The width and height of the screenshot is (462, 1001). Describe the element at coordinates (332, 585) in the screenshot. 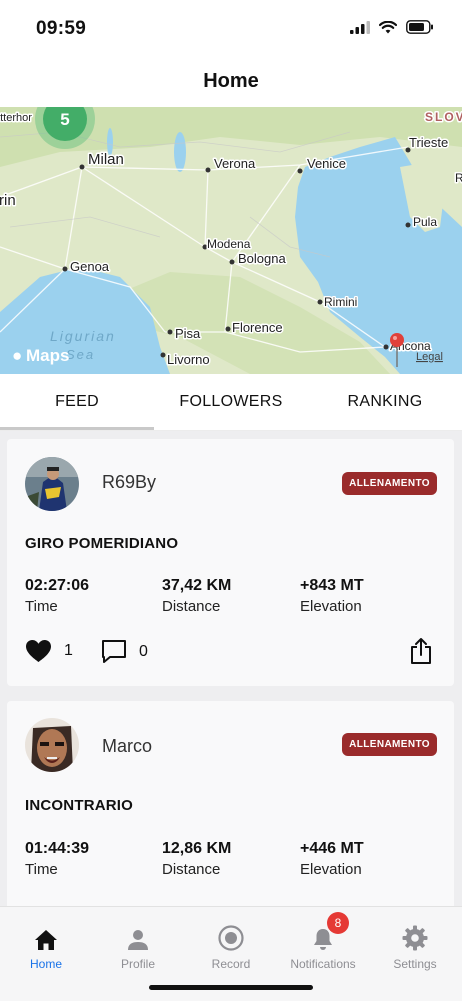

I see `stat-elevation-value: +843 MT` at that location.